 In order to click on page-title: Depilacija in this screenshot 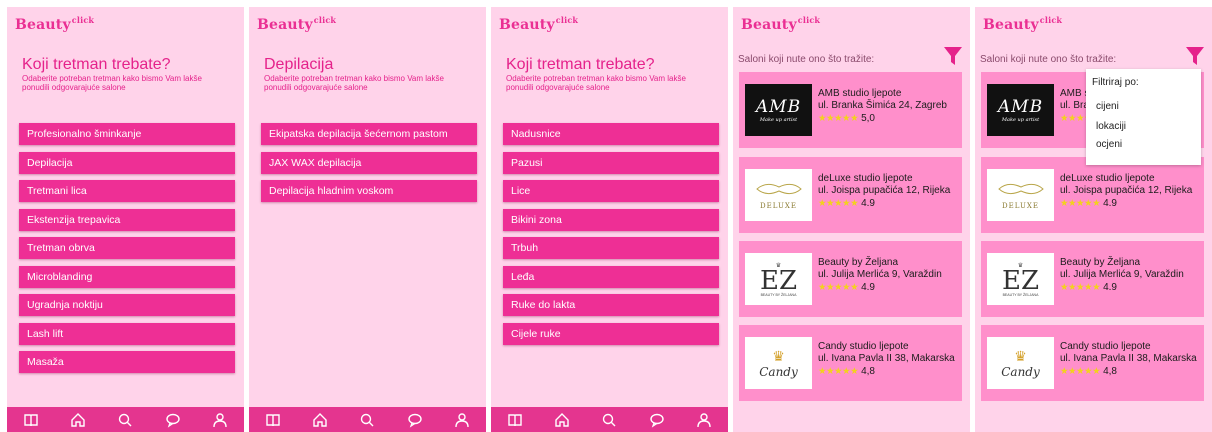, I will do `click(299, 64)`.